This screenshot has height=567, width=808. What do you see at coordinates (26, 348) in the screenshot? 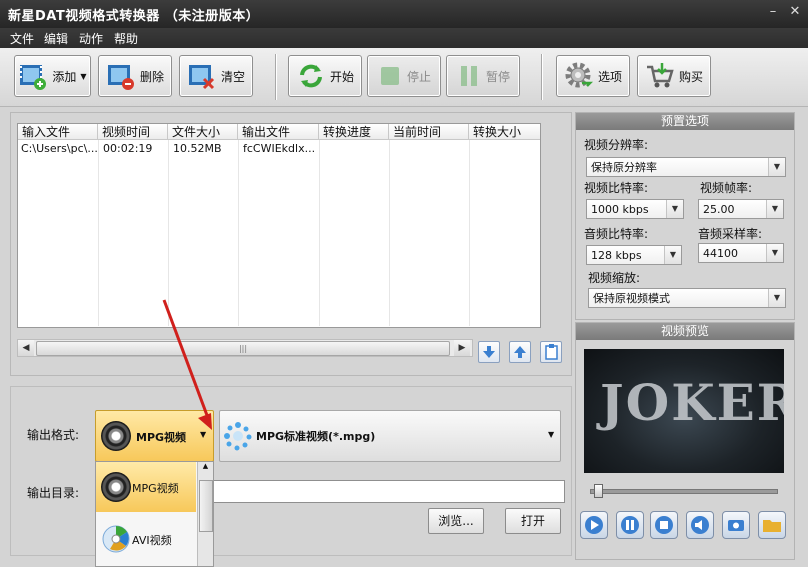
I see `scroll-left-arrow-icon: ◀` at bounding box center [26, 348].